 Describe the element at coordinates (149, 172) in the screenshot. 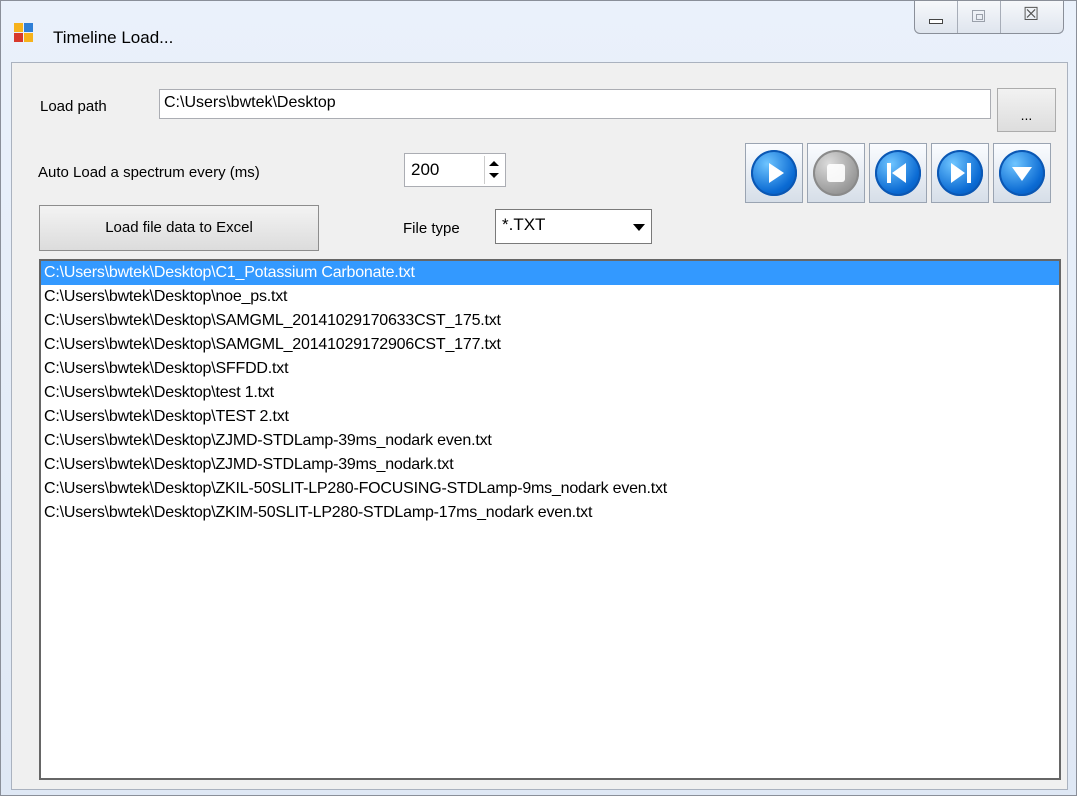

I see `auto-load-label: Auto Load a spectrum every (ms)` at that location.